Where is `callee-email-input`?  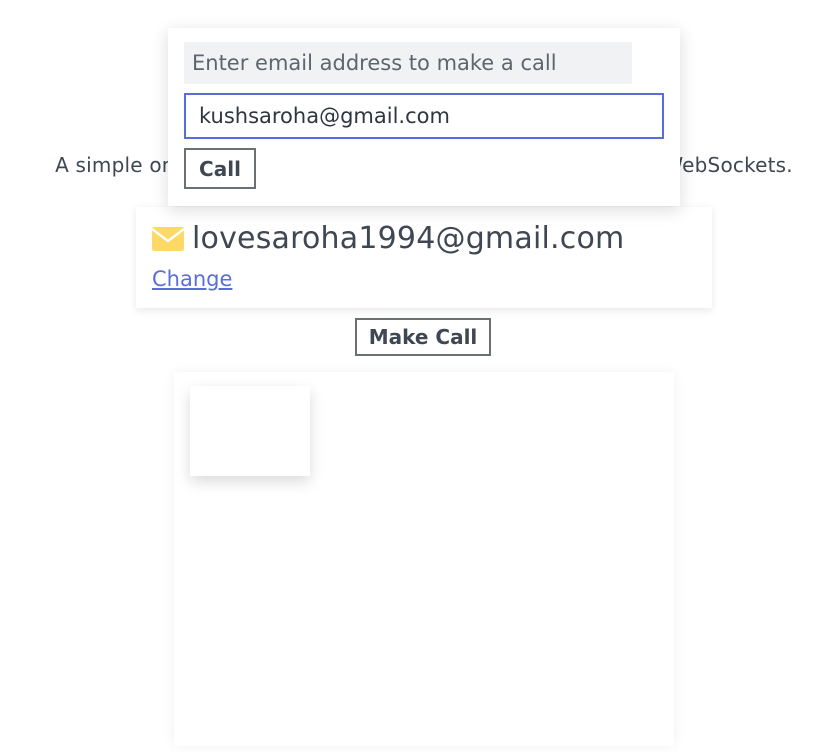
callee-email-input is located at coordinates (424, 116).